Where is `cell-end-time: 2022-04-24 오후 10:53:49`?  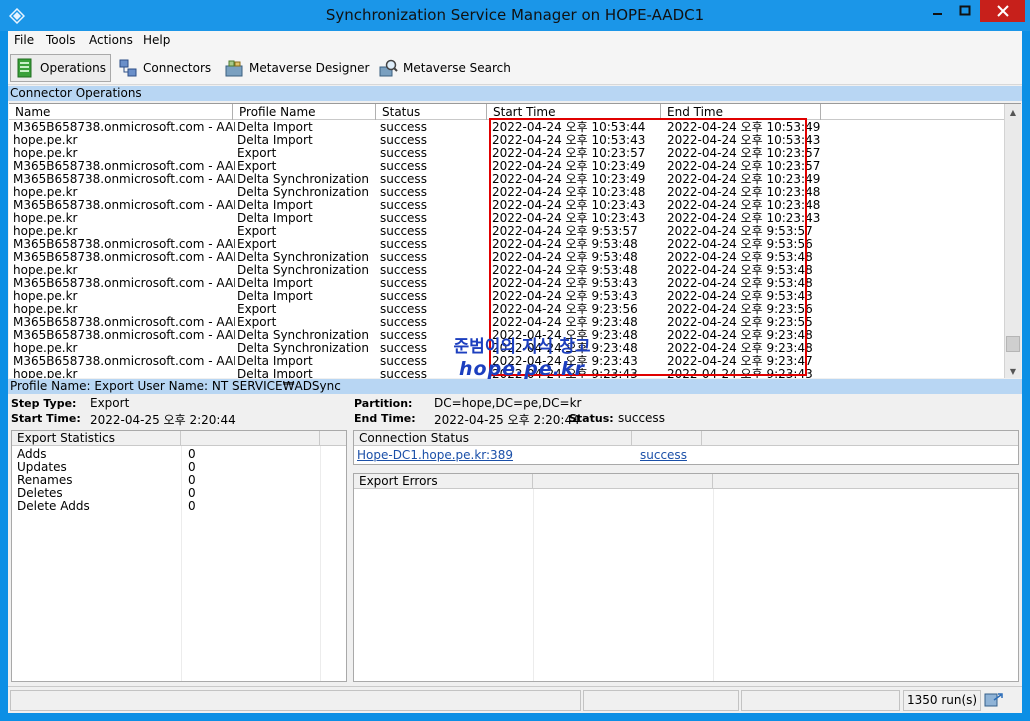
cell-end-time: 2022-04-24 오후 10:53:49 is located at coordinates (744, 127).